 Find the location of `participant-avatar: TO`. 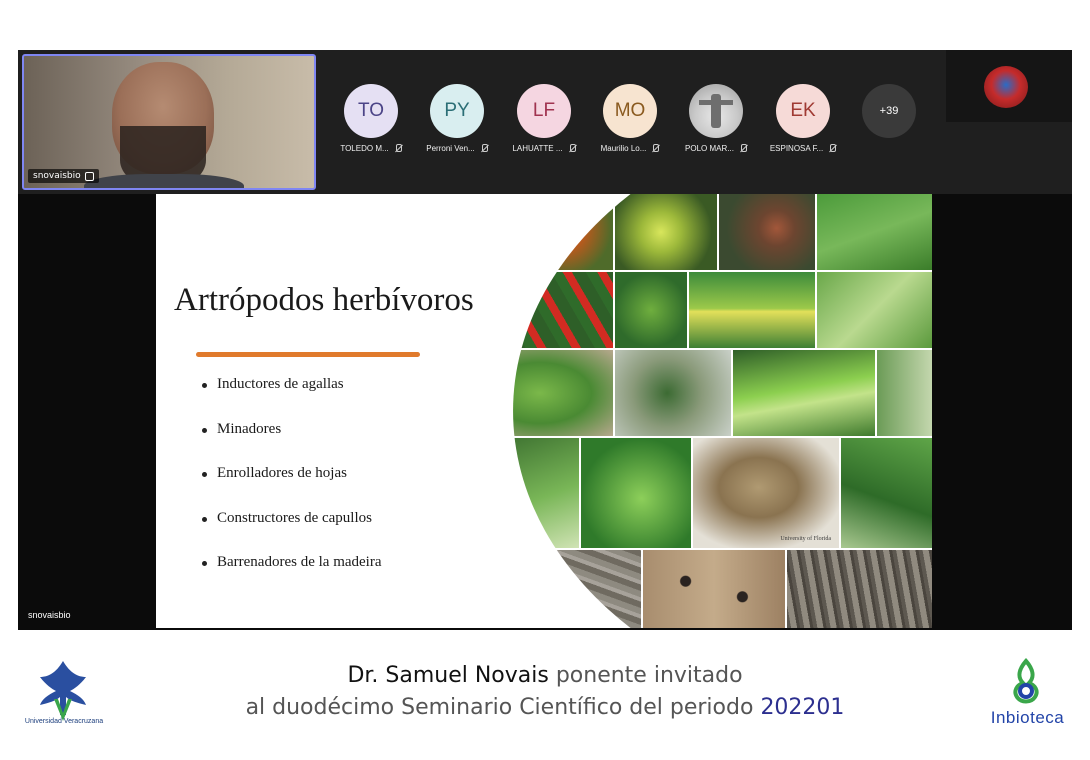

participant-avatar: TO is located at coordinates (371, 111).